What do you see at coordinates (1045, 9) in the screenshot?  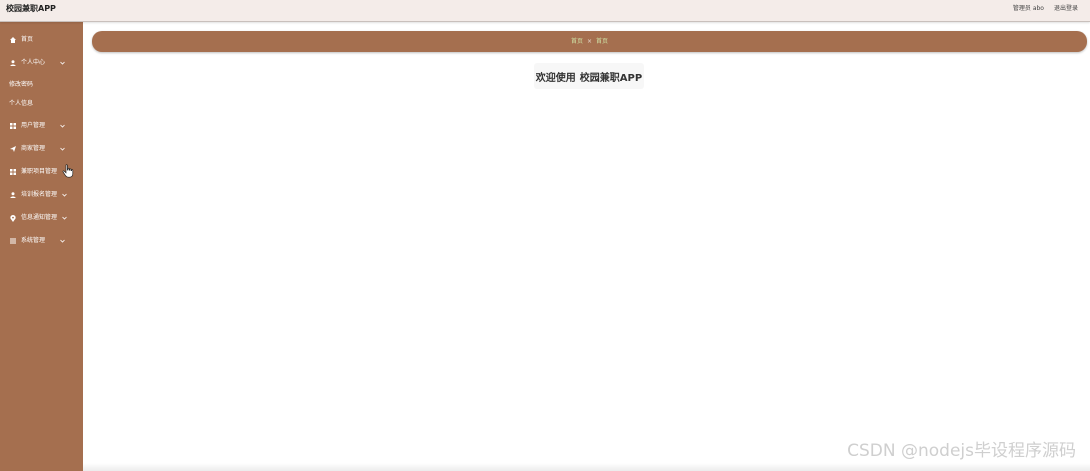 I see `header-user-area: 管理员 abo 退出登录` at bounding box center [1045, 9].